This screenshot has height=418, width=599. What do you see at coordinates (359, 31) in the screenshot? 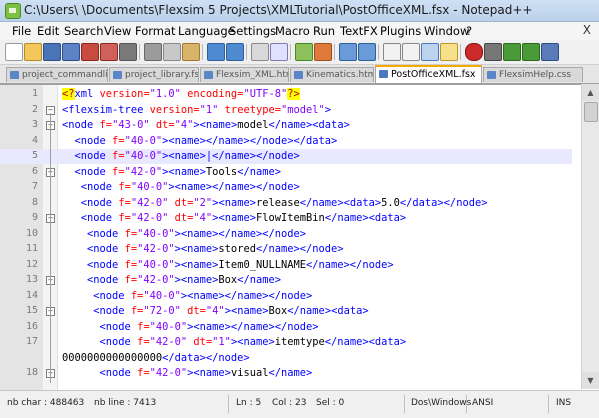
I see `menu-textfx: TextFX` at bounding box center [359, 31].